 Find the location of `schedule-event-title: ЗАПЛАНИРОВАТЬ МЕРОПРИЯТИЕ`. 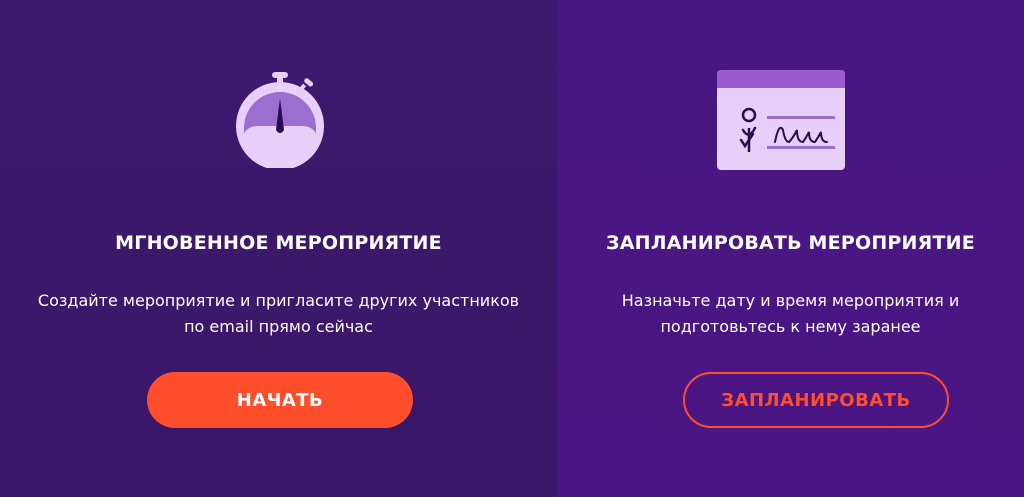

schedule-event-title: ЗАПЛАНИРОВАТЬ МЕРОПРИЯТИЕ is located at coordinates (790, 243).